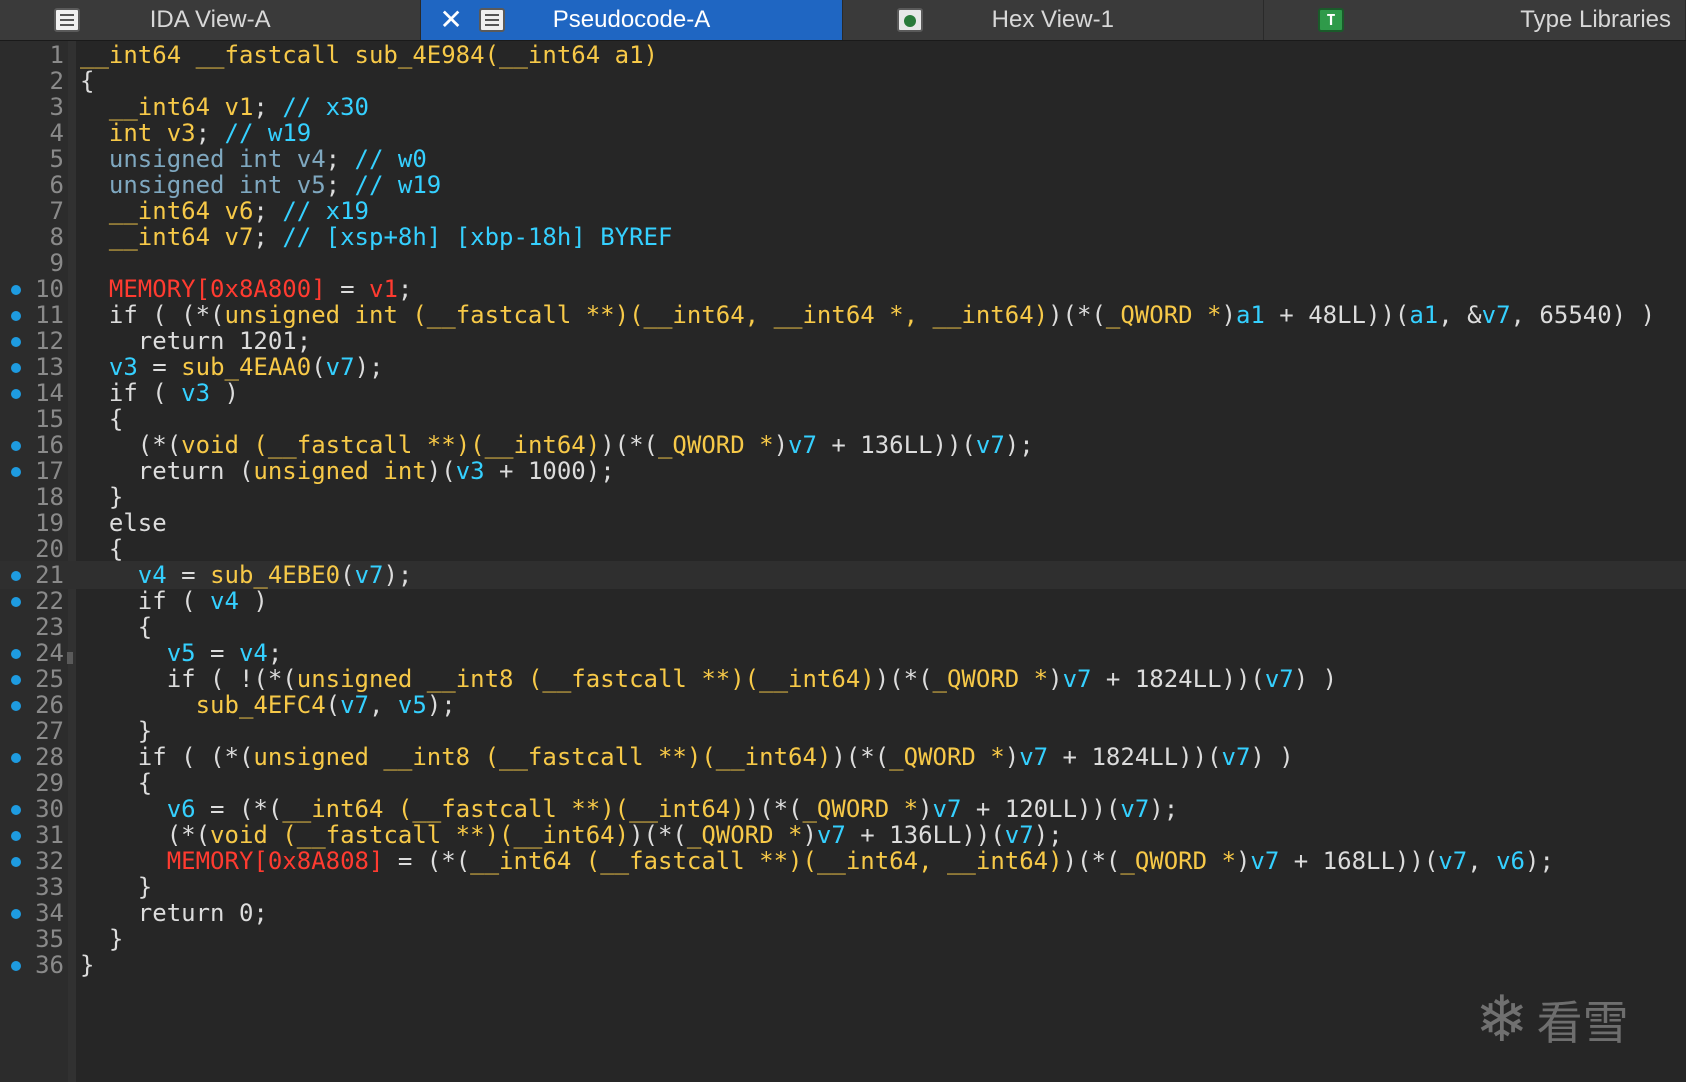 This screenshot has width=1686, height=1082. What do you see at coordinates (843, 393) in the screenshot?
I see `code-line: 14 if ( v3 )` at bounding box center [843, 393].